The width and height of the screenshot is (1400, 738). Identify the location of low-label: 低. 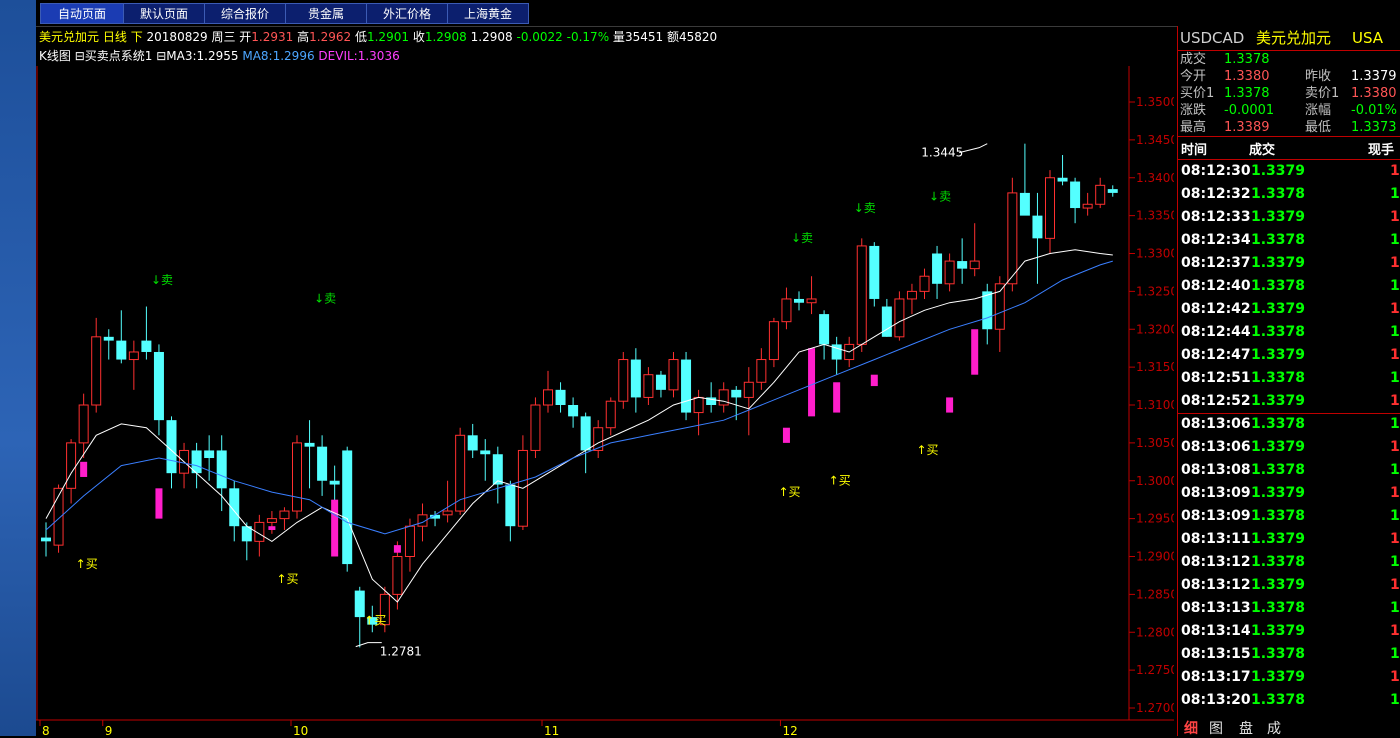
(360, 37).